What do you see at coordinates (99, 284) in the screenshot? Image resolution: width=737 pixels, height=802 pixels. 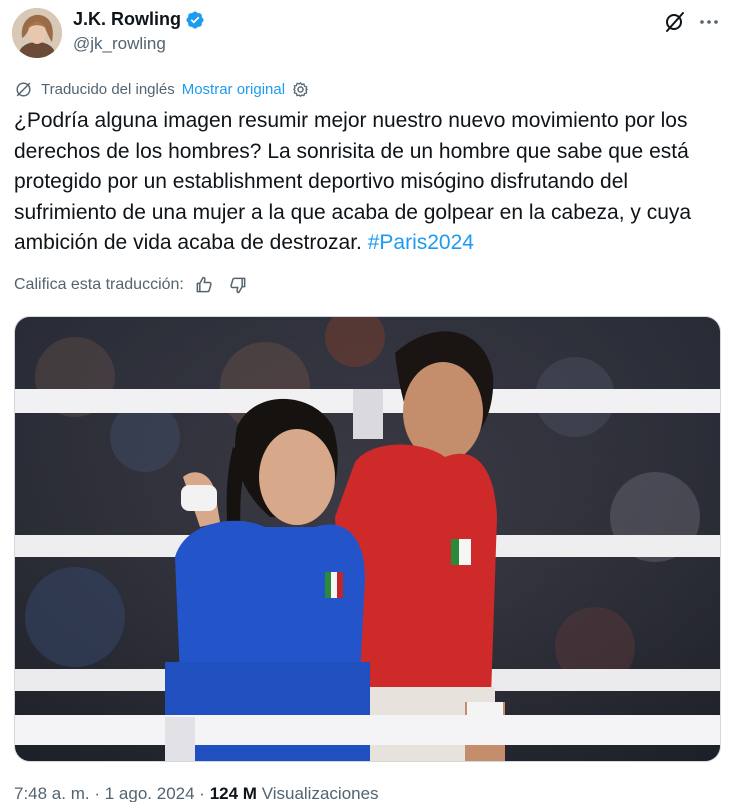 I see `rate-label: Califica esta traducción:` at bounding box center [99, 284].